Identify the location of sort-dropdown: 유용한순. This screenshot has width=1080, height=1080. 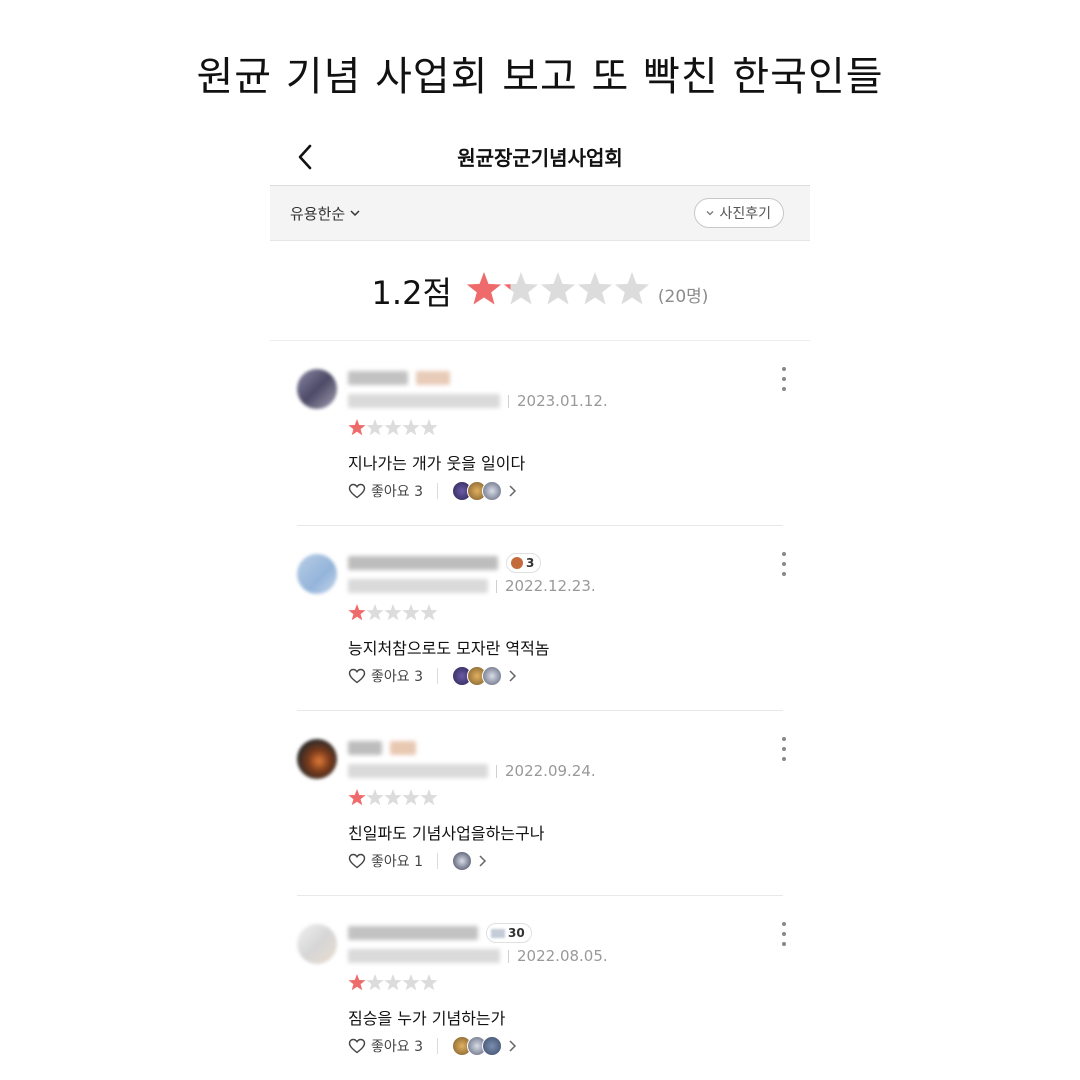
(325, 213).